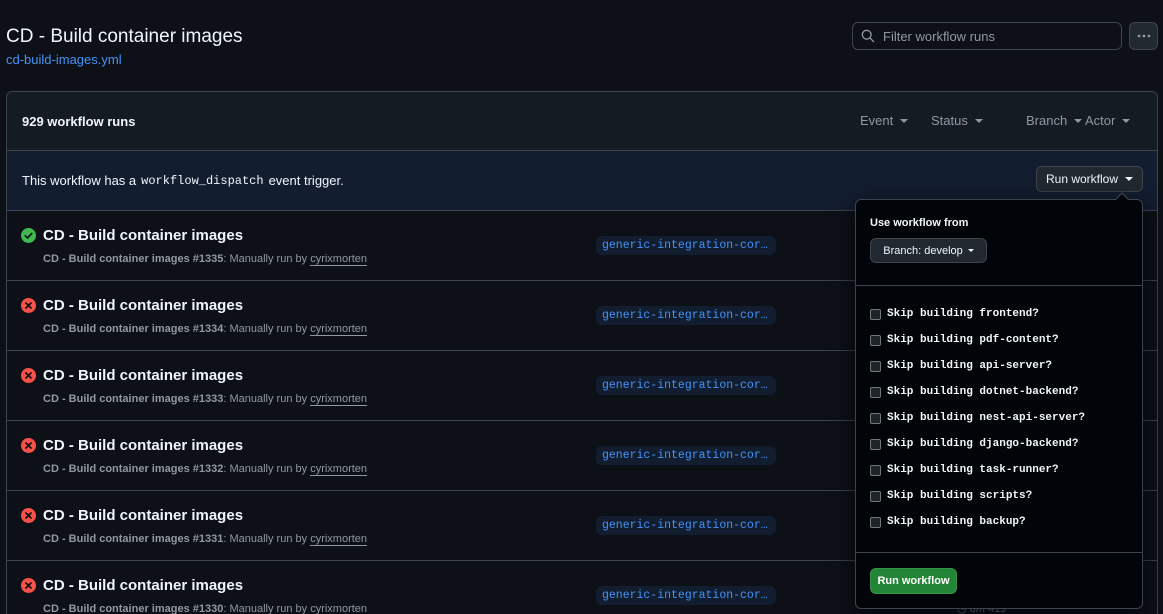  What do you see at coordinates (963, 314) in the screenshot?
I see `skip-frontend-label: Skip building frontend?` at bounding box center [963, 314].